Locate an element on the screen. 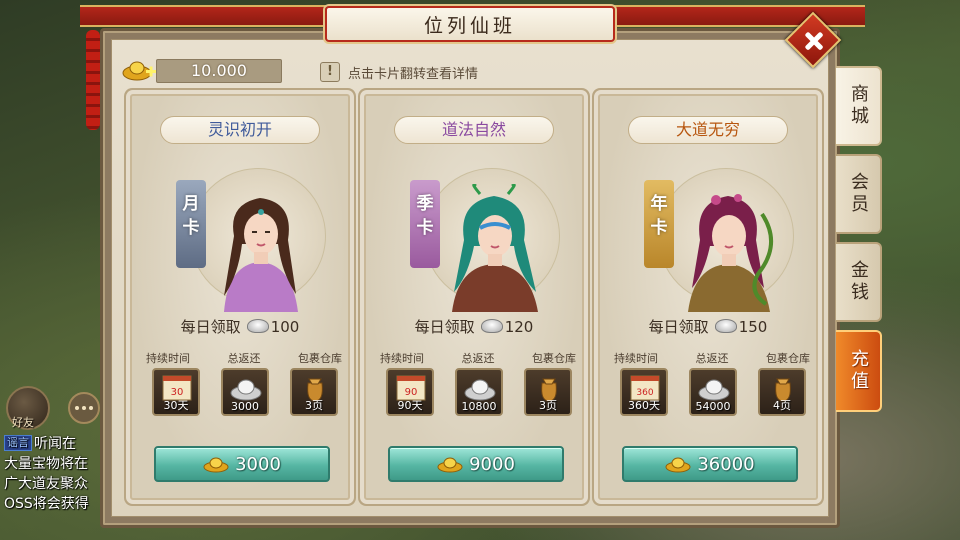 Image resolution: width=960 pixels, height=540 pixels. tab-vip-label: 会员 is located at coordinates (858, 194).